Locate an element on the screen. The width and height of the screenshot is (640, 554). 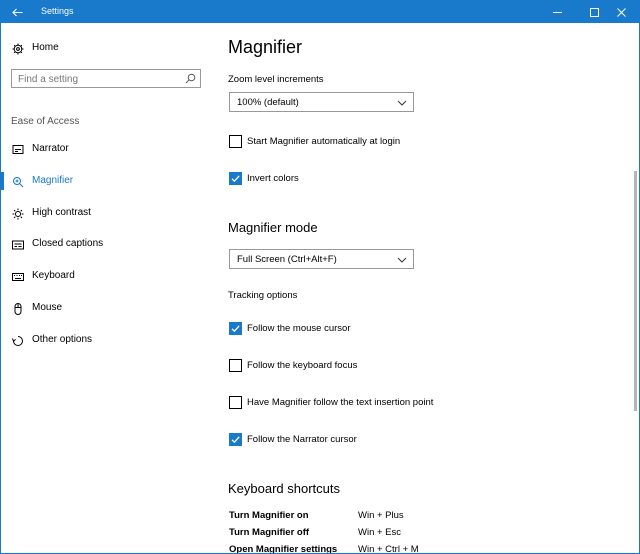
search-icon is located at coordinates (190, 78).